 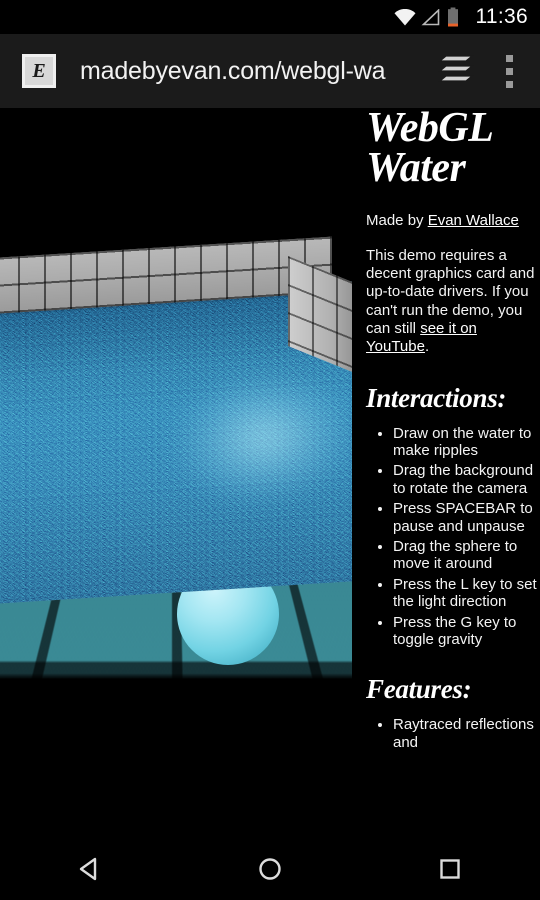 I want to click on android-navigation-bar, so click(x=270, y=871).